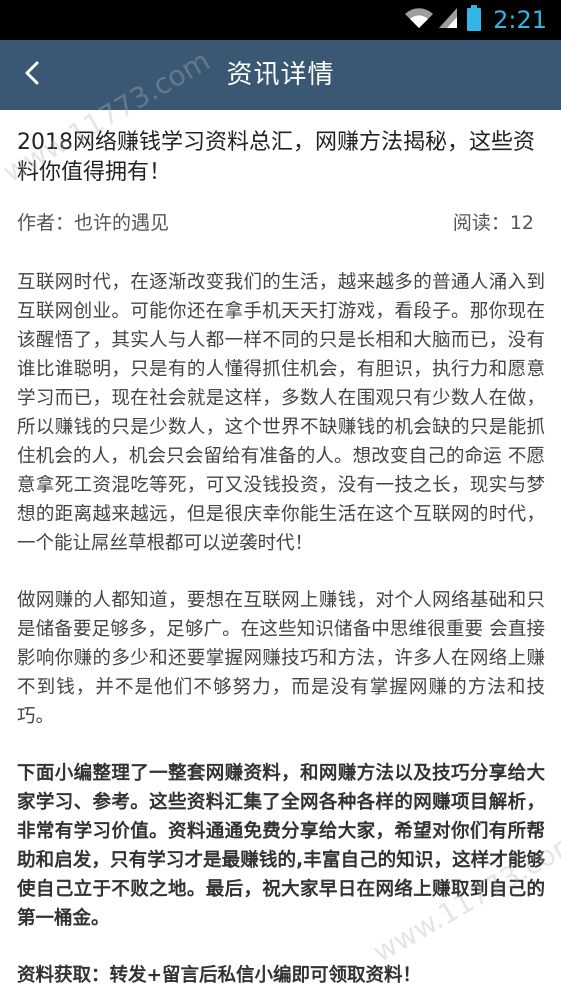 The height and width of the screenshot is (999, 561). What do you see at coordinates (520, 20) in the screenshot?
I see `status-time: 2:21` at bounding box center [520, 20].